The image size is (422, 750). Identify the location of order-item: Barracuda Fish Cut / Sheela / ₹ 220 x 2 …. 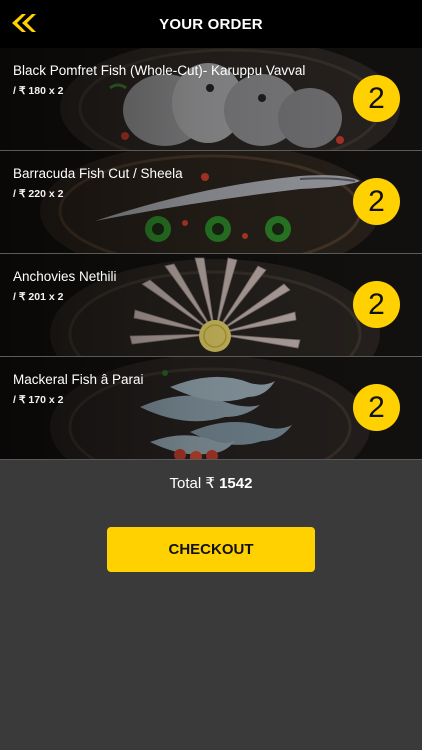
(211, 202).